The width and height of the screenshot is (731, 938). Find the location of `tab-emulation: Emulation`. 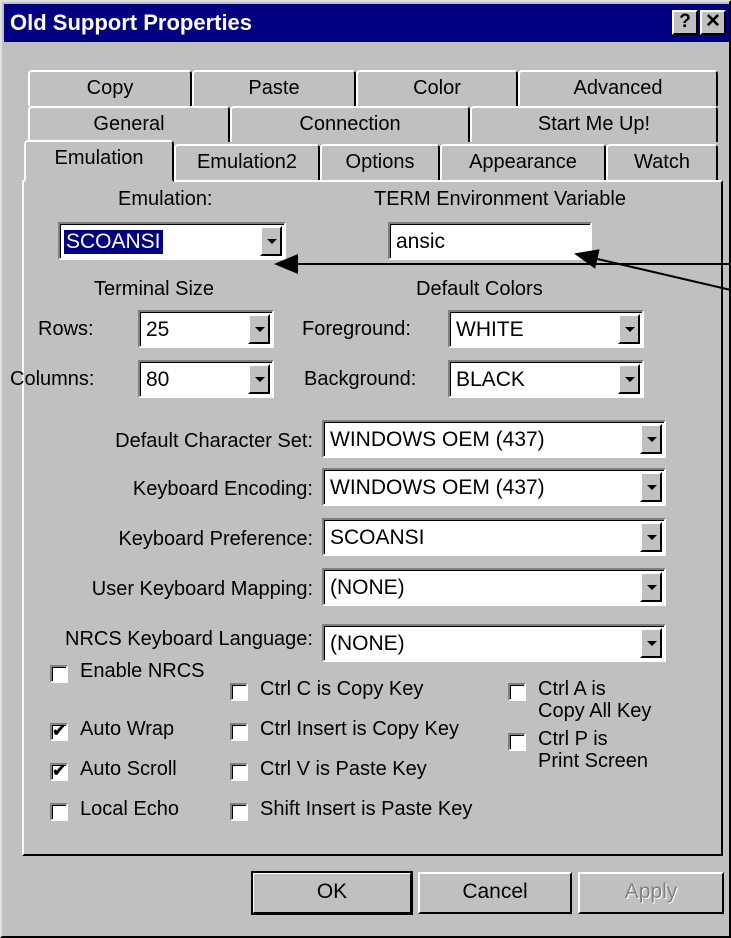

tab-emulation: Emulation is located at coordinates (99, 161).